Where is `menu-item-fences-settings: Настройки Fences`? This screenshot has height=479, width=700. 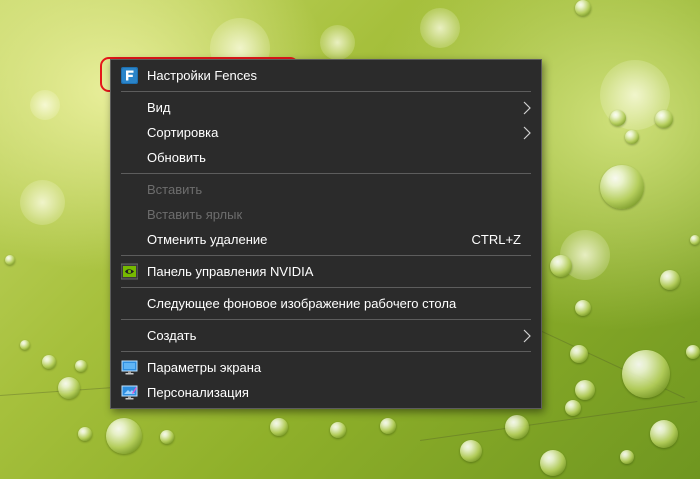 menu-item-fences-settings: Настройки Fences is located at coordinates (326, 75).